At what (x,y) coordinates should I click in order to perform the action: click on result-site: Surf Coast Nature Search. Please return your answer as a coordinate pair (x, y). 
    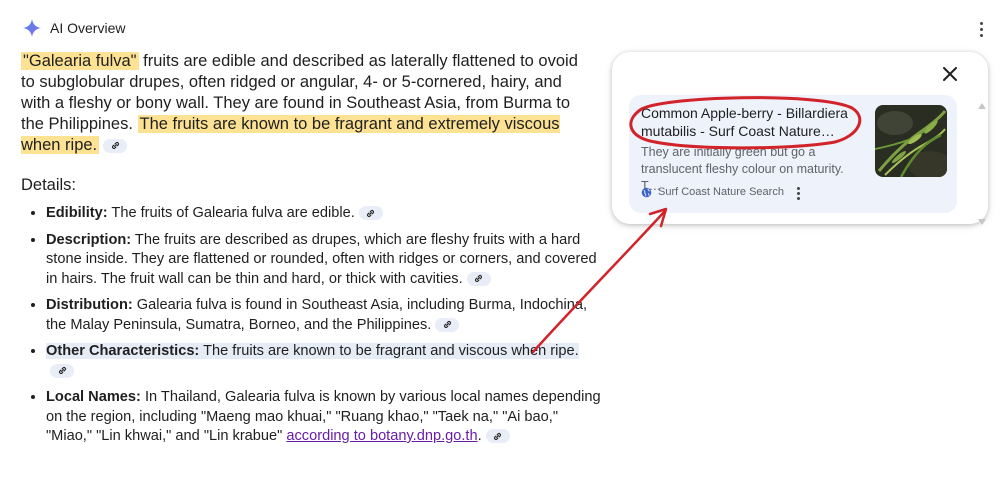
    Looking at the image, I should click on (712, 192).